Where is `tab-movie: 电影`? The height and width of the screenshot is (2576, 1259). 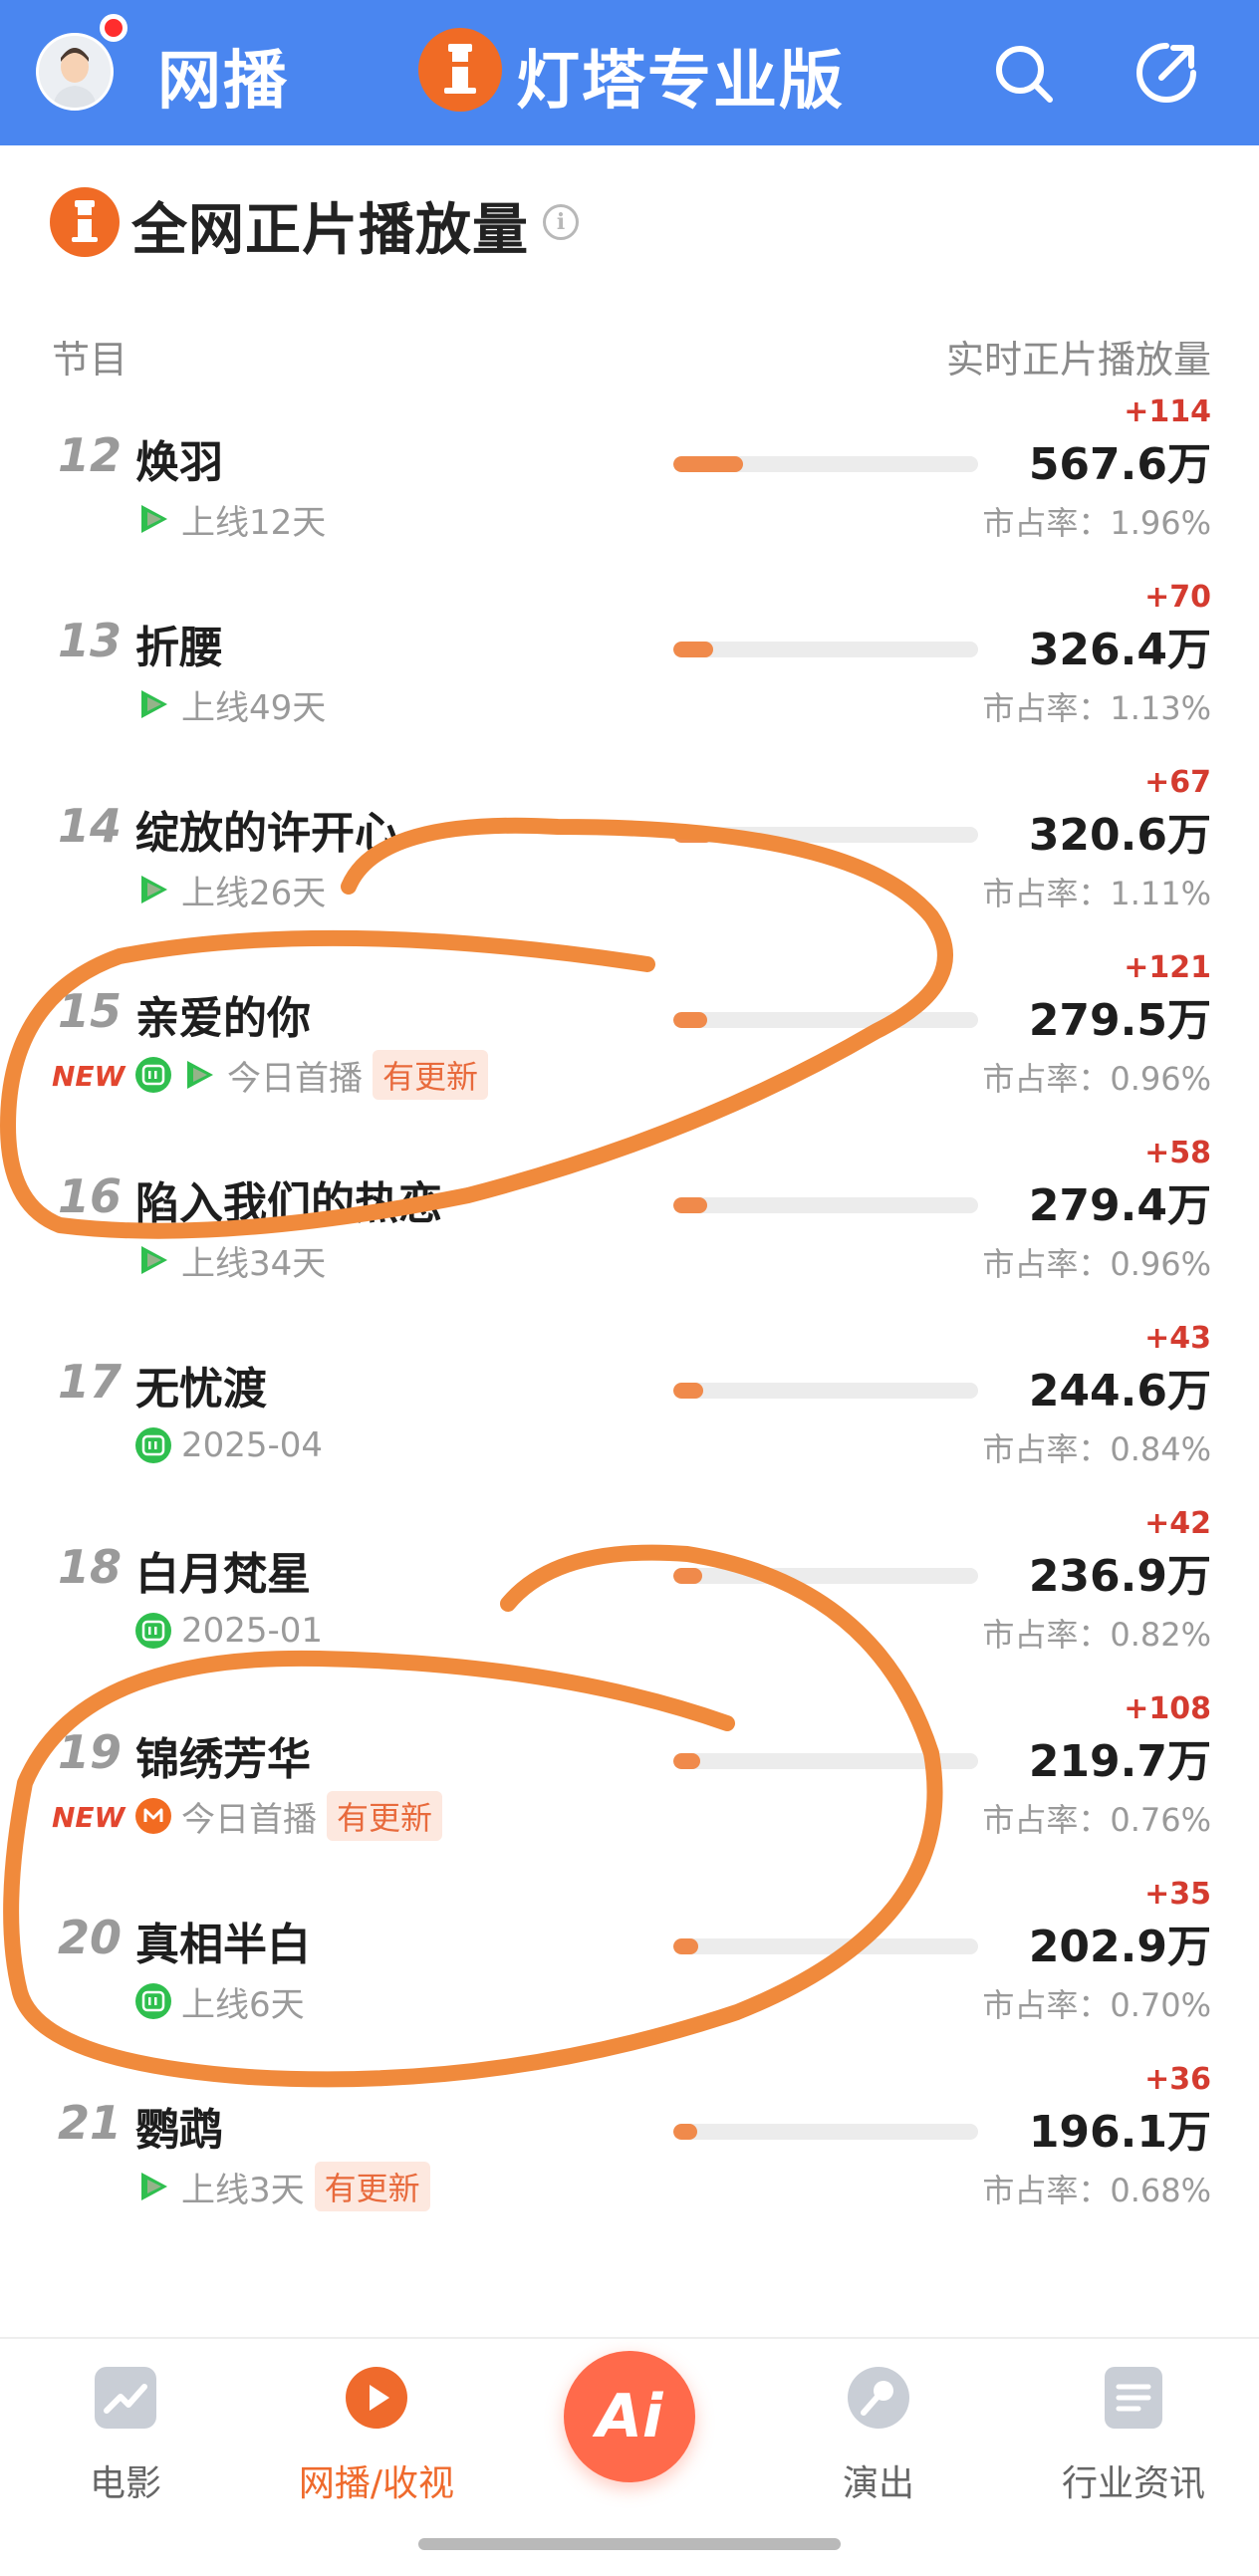
tab-movie: 电影 is located at coordinates (126, 2435).